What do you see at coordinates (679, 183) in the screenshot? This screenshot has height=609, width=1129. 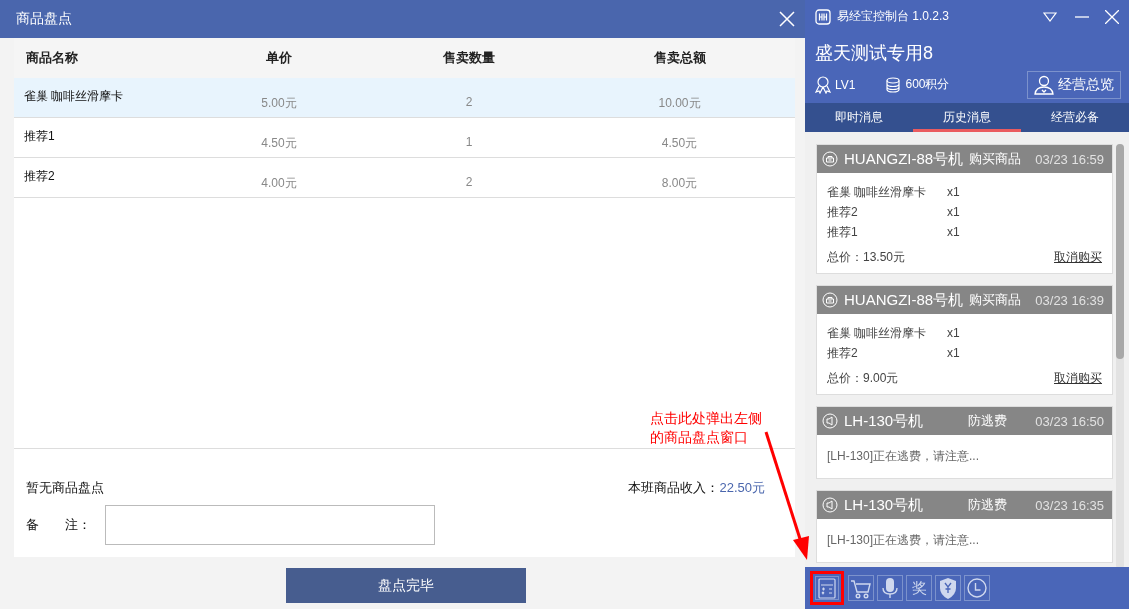 I see `table-cell-text: 8.00元` at bounding box center [679, 183].